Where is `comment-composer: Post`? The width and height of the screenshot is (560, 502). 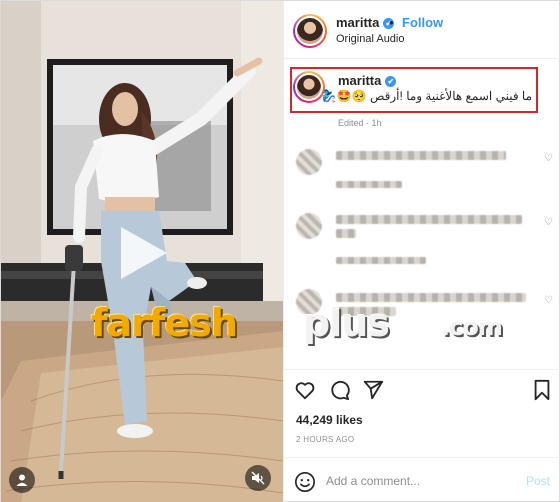 comment-composer: Post is located at coordinates (422, 479).